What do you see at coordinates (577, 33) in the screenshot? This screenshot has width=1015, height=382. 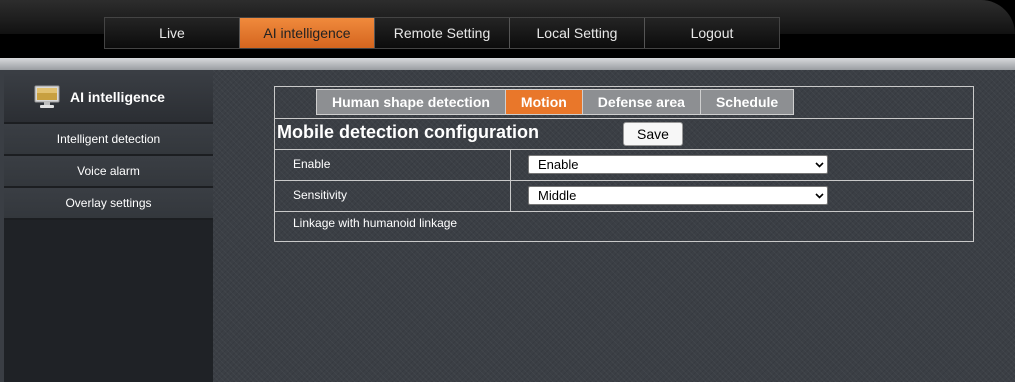 I see `nav-tab-local-setting: Local Setting` at bounding box center [577, 33].